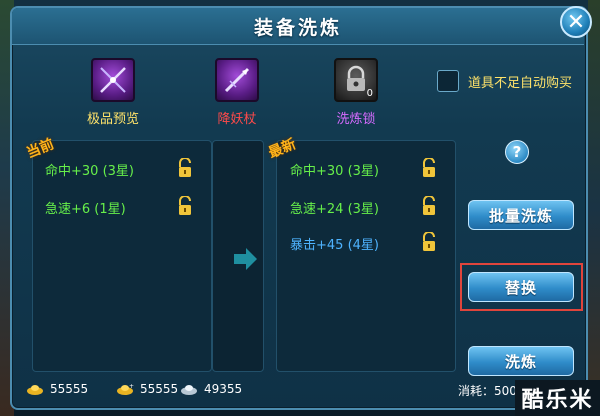 The width and height of the screenshot is (600, 416). I want to click on bound-gold-ingot-icon: +, so click(125, 389).